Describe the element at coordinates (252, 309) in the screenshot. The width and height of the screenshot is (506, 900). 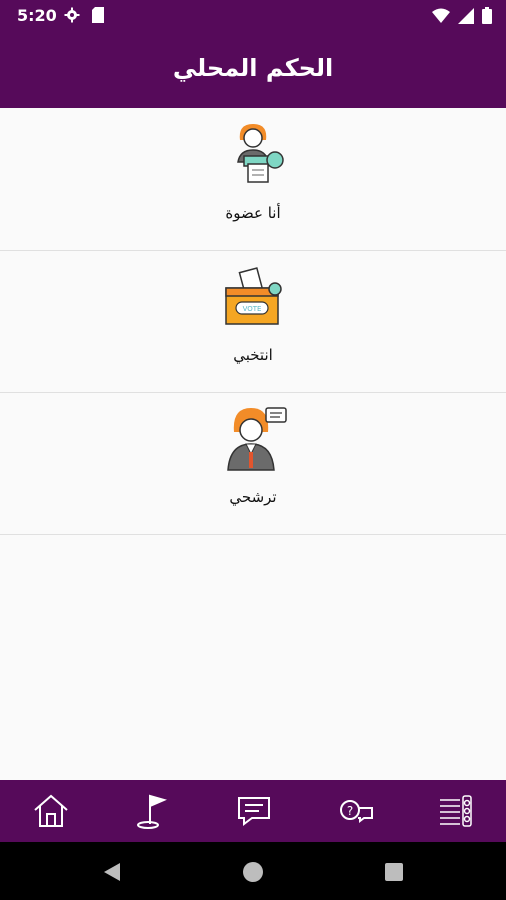
I see `svg-text: VOTE` at that location.